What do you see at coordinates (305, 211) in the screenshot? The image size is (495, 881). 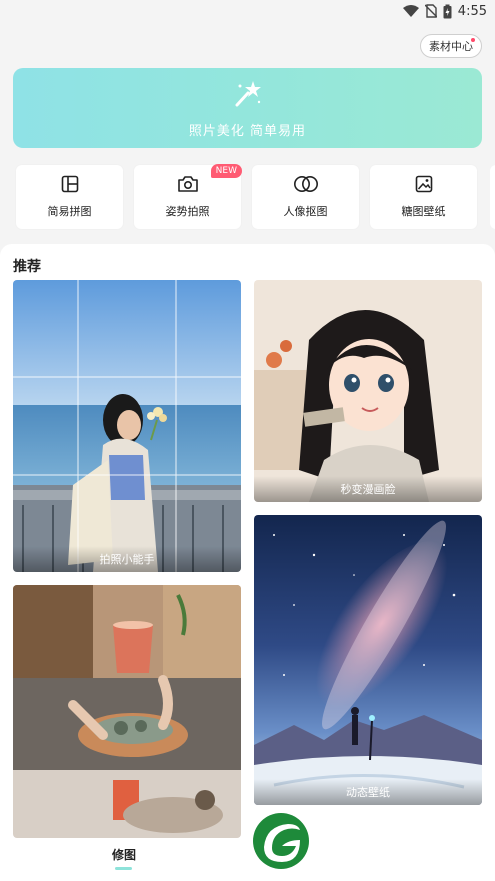 I see `tool-label: 人像抠图` at bounding box center [305, 211].